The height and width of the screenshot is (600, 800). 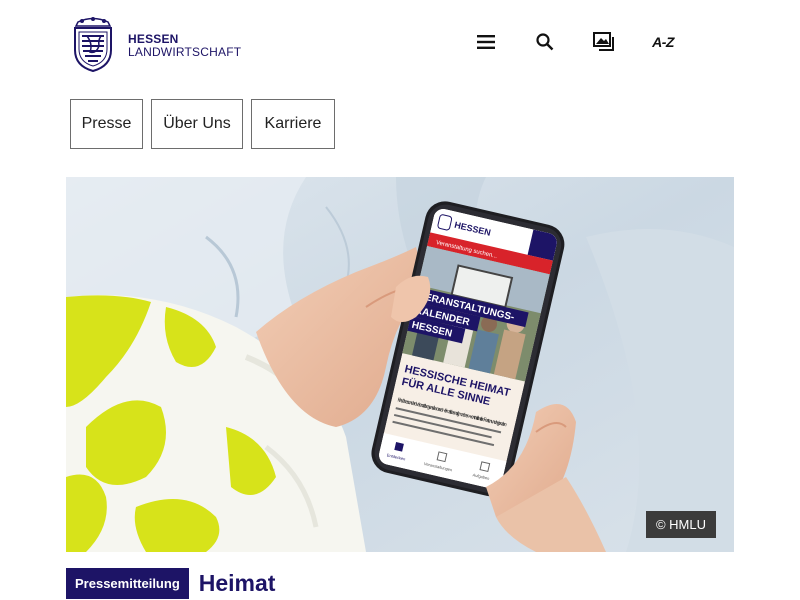 What do you see at coordinates (574, 42) in the screenshot?
I see `header-toolbar: A-Z` at bounding box center [574, 42].